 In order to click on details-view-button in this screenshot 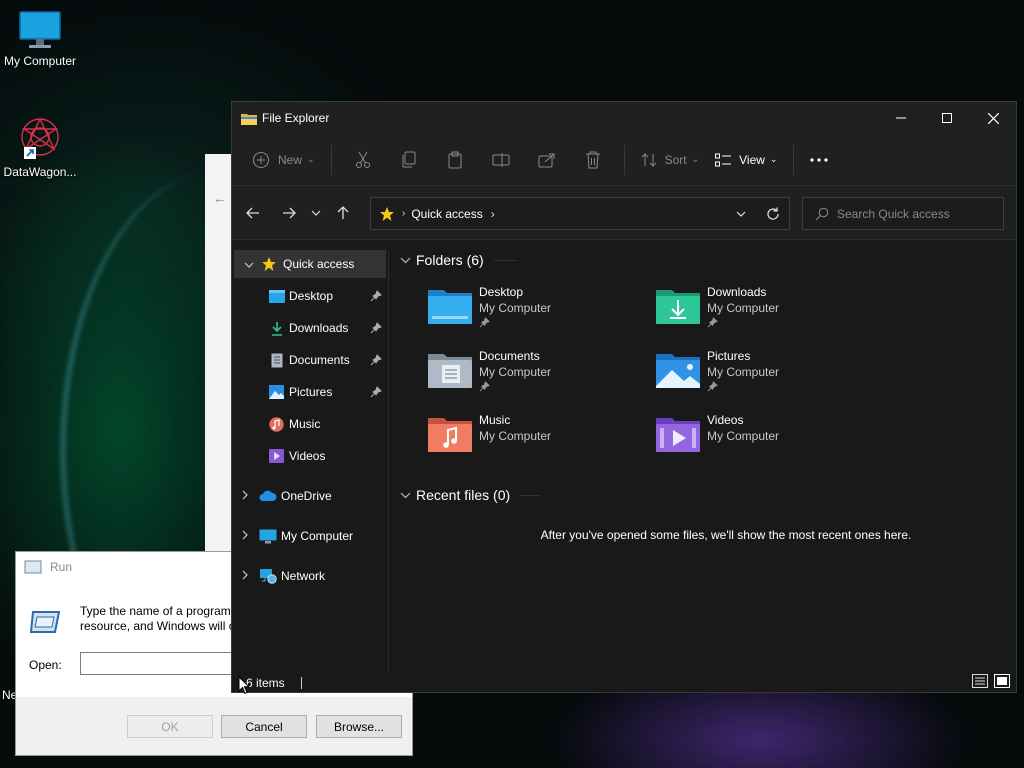, I will do `click(980, 682)`.